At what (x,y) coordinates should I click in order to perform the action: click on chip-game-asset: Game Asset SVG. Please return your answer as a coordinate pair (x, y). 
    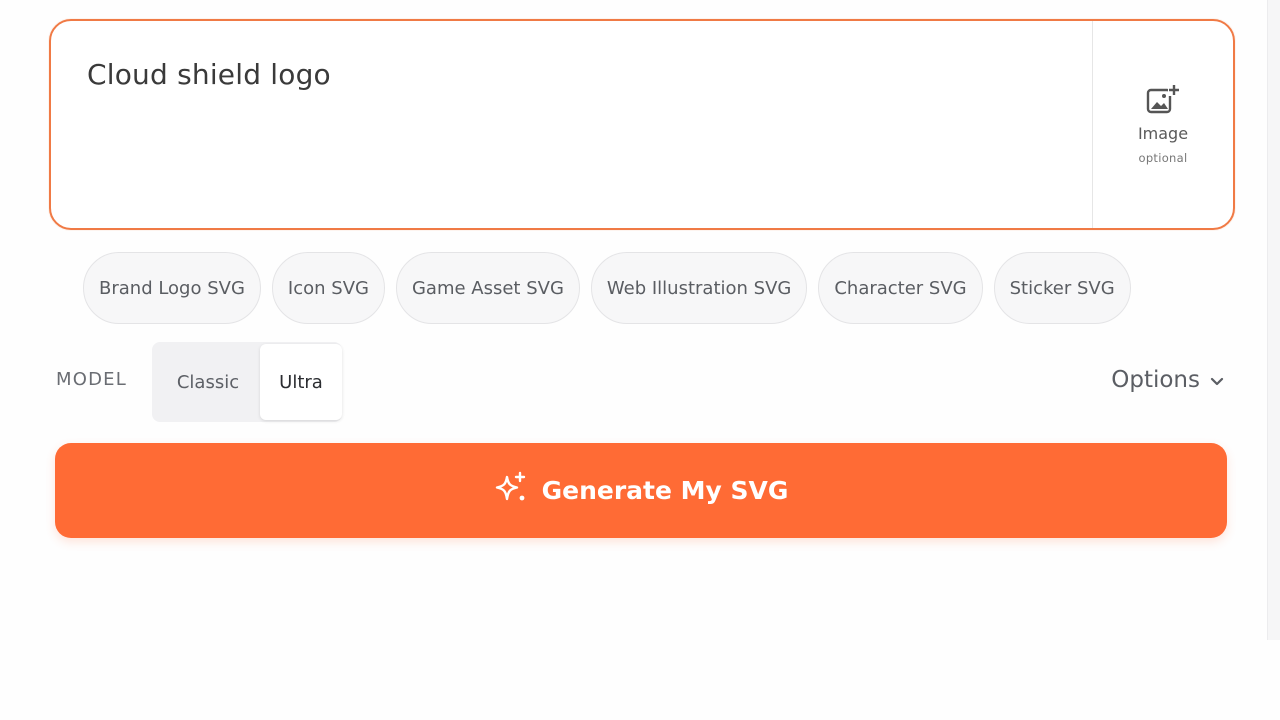
    Looking at the image, I should click on (487, 288).